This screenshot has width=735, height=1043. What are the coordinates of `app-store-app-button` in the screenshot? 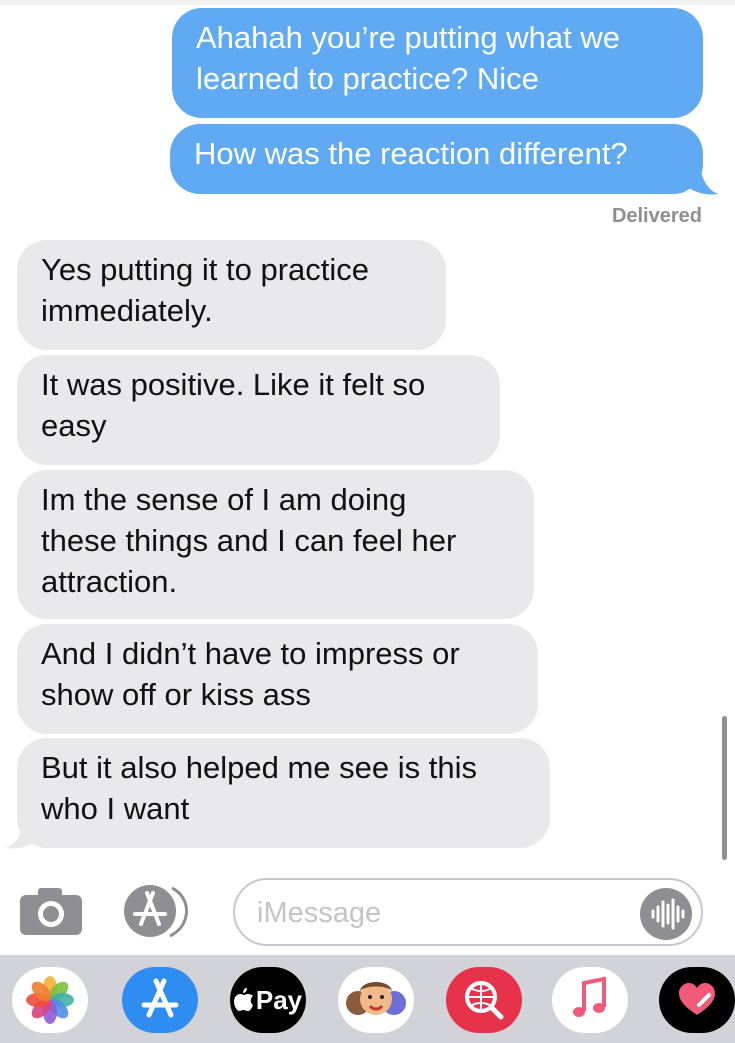 It's located at (160, 1000).